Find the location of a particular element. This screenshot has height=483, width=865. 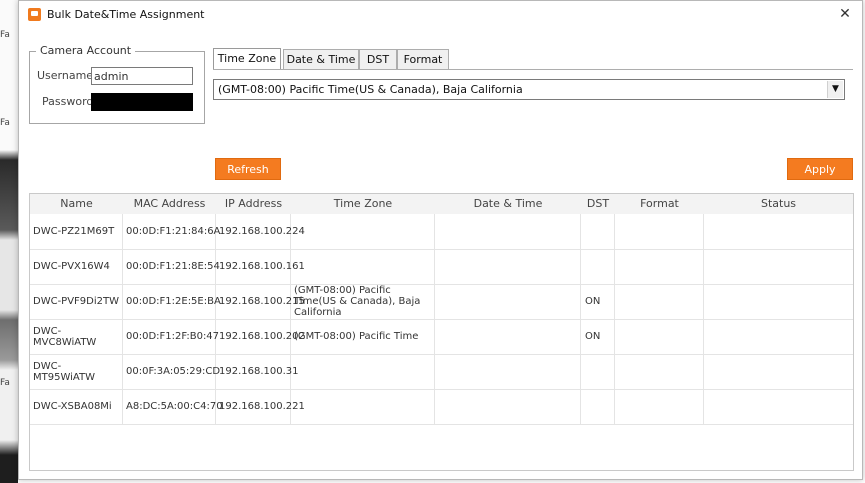

refresh-button: Refresh is located at coordinates (248, 169).